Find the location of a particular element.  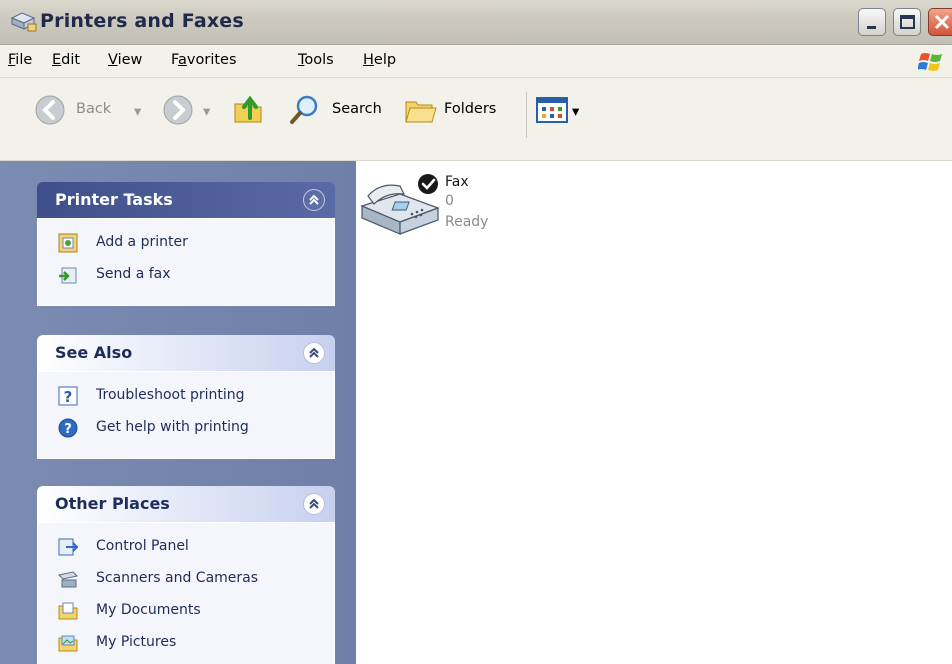

toolbar-separator is located at coordinates (526, 115).